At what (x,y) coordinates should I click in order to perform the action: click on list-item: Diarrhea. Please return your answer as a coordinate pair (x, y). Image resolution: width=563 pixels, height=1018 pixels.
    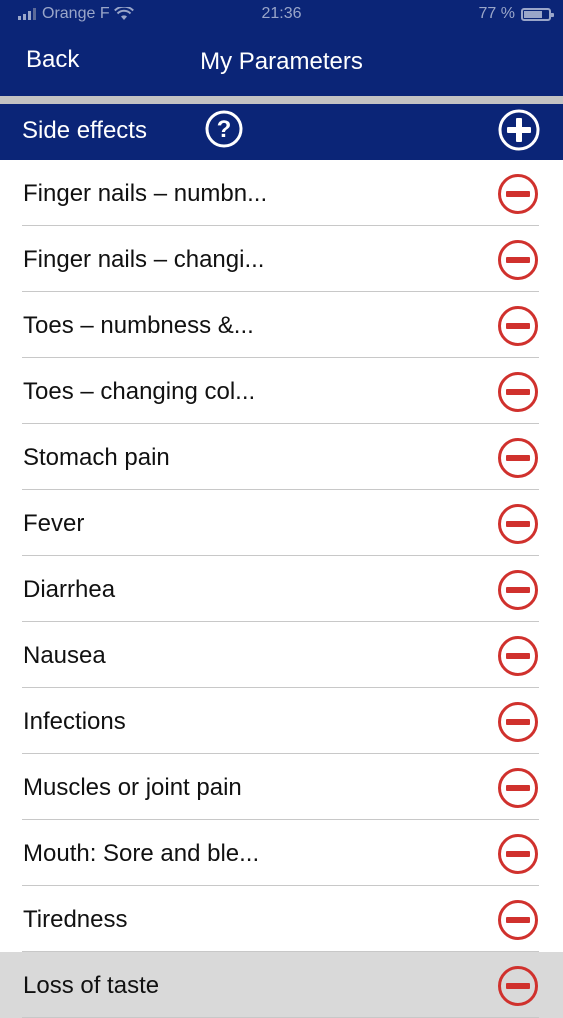
    Looking at the image, I should click on (281, 589).